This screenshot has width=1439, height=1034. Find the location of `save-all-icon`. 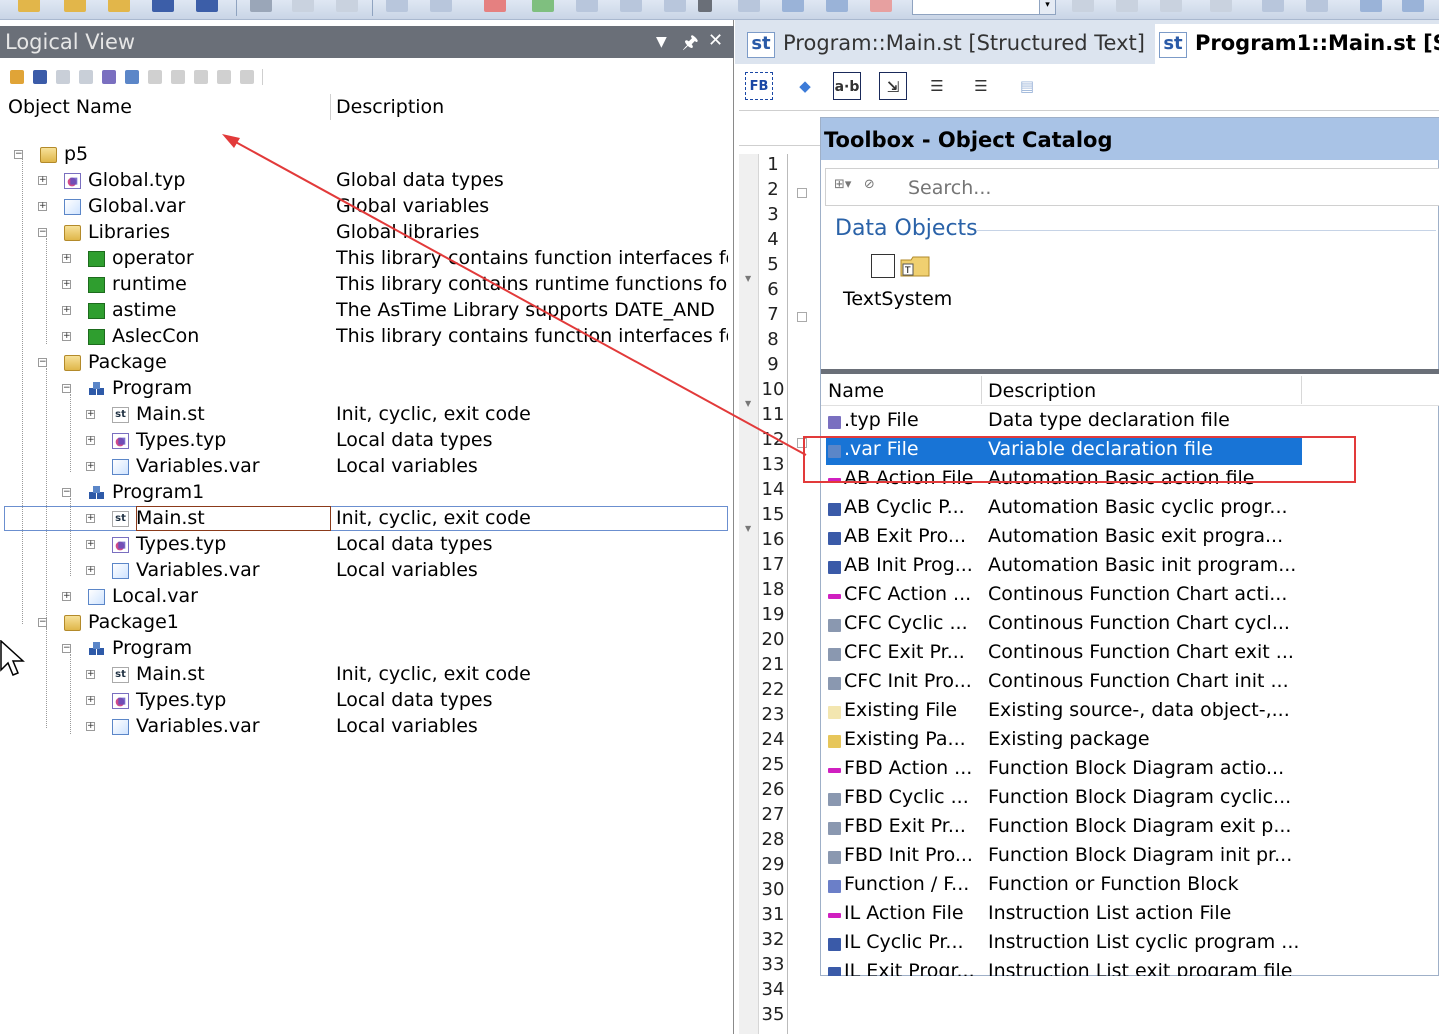

save-all-icon is located at coordinates (207, 6).